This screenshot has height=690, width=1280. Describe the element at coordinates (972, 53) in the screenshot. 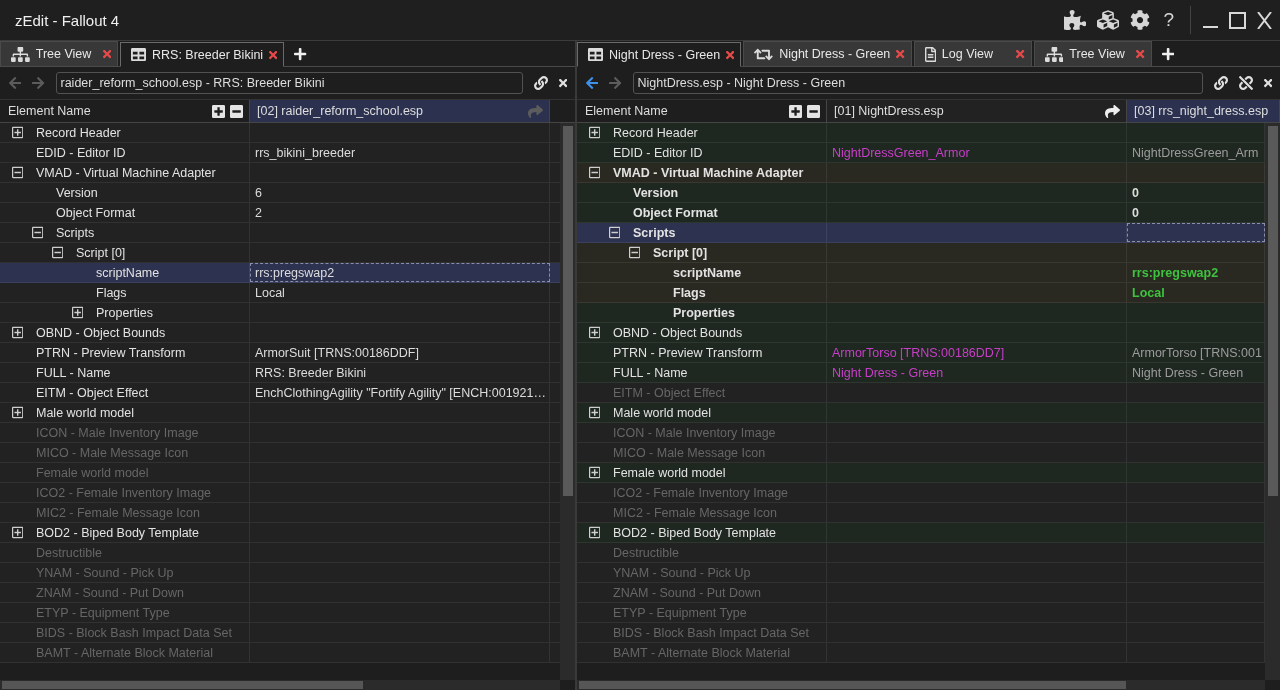

I see `tab: Log View` at that location.